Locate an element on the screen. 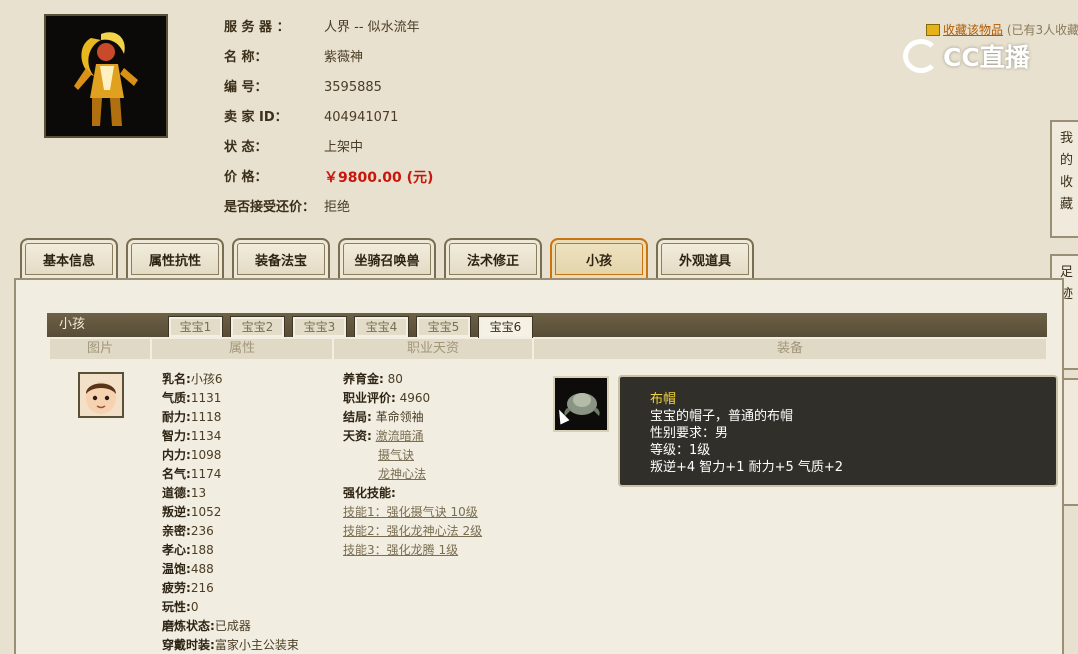 This screenshot has height=654, width=1078. favorite-link: 收藏该物品 is located at coordinates (973, 30).